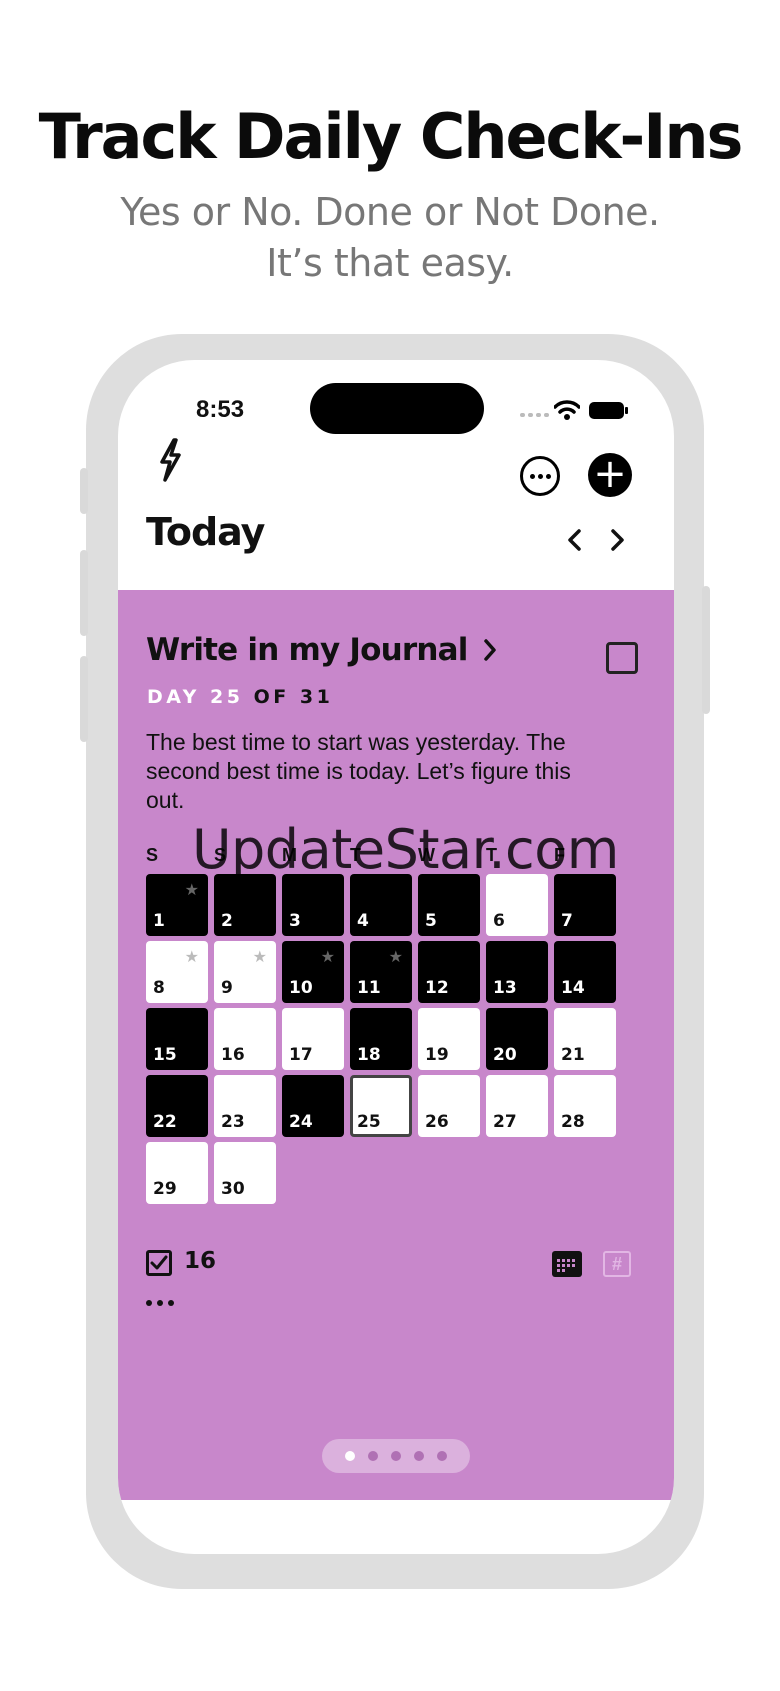 Image resolution: width=780 pixels, height=1691 pixels. I want to click on calendar-day-27: 27, so click(517, 1106).